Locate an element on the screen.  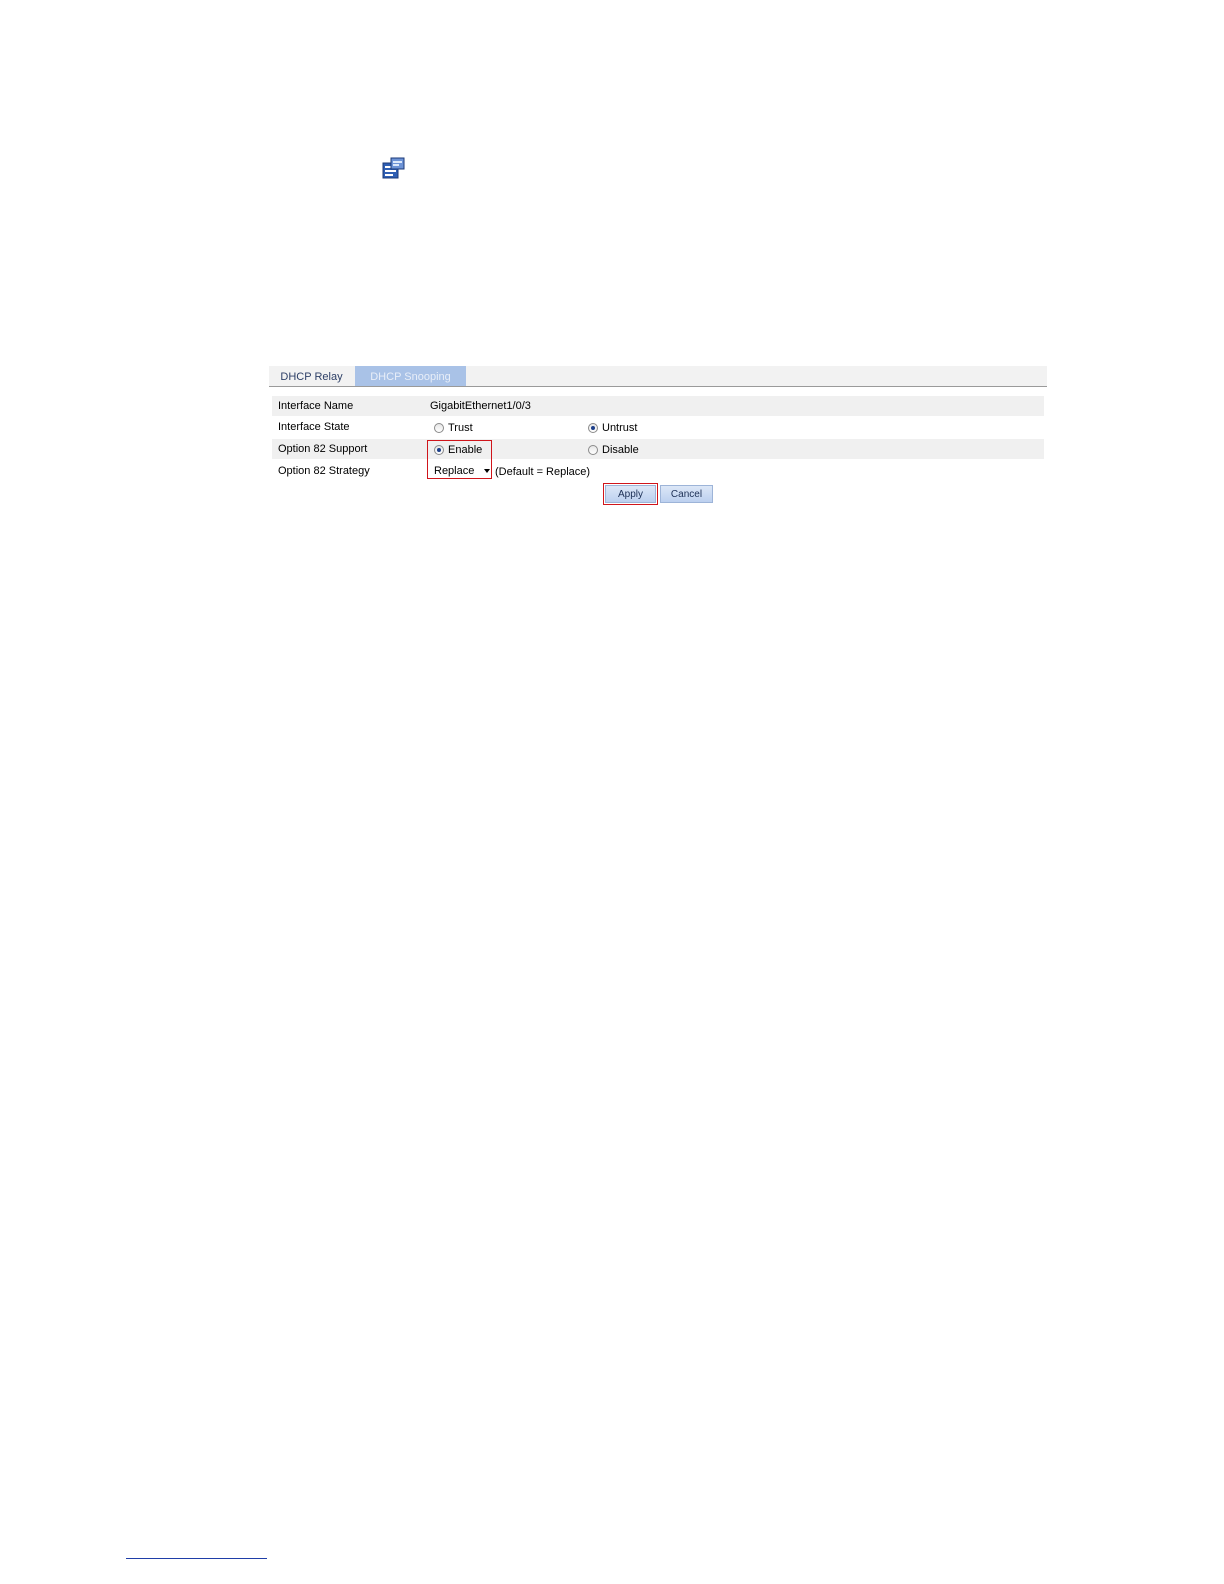
tab-dhcp-snooping: DHCP Snooping is located at coordinates (410, 376).